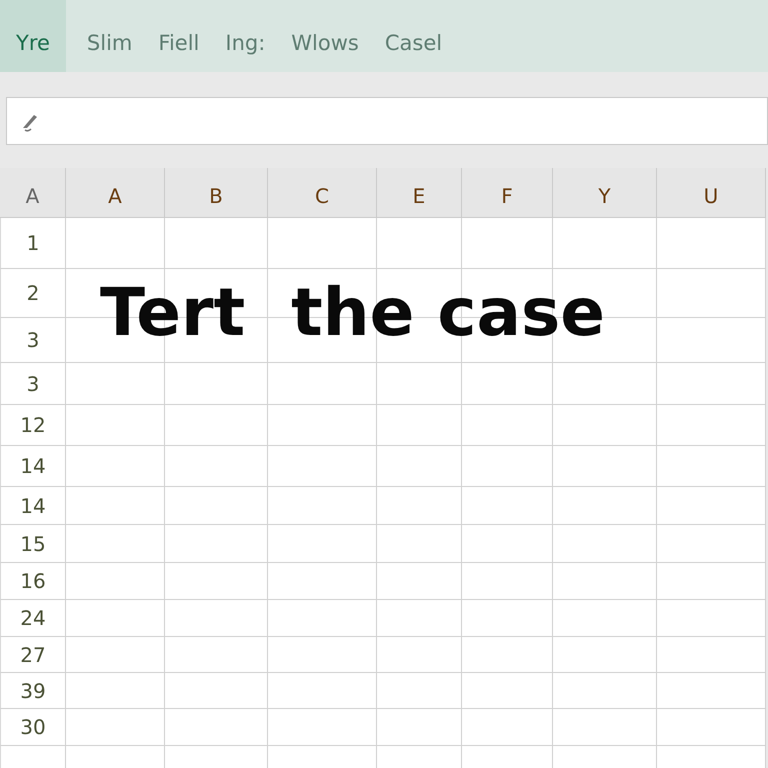 The height and width of the screenshot is (768, 768). What do you see at coordinates (387, 121) in the screenshot?
I see `formula-field` at bounding box center [387, 121].